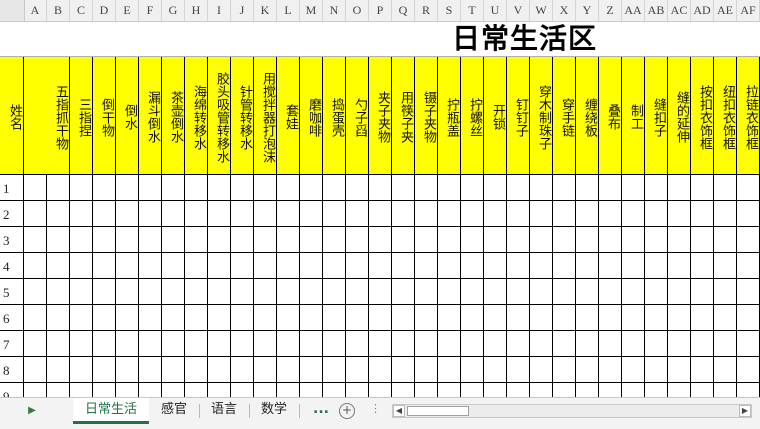  Describe the element at coordinates (357, 115) in the screenshot. I see `header-cell: 勺子舀` at that location.